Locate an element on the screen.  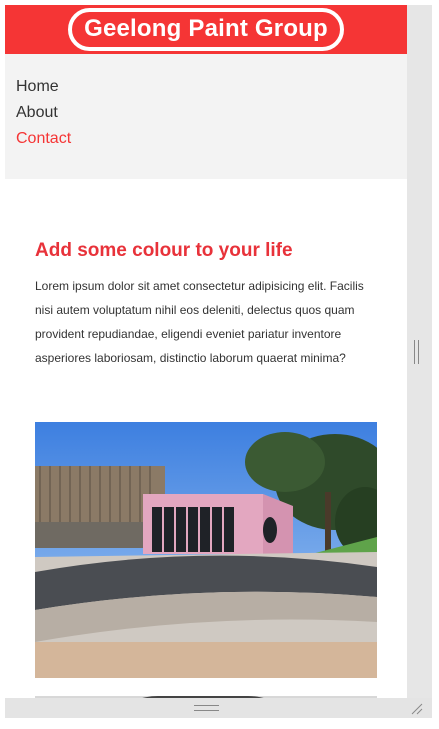
nav-link-home: Home is located at coordinates (211, 87).